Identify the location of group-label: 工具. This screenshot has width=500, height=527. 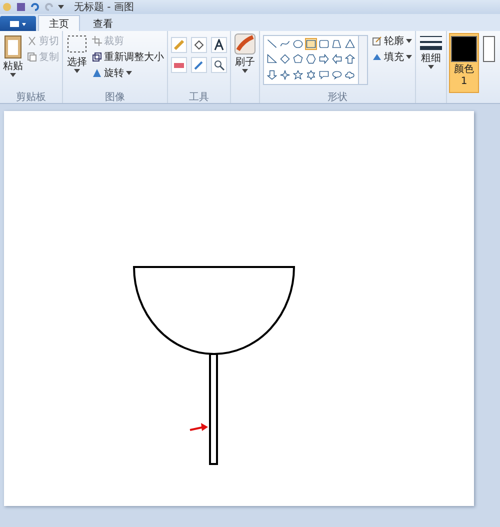
(199, 97).